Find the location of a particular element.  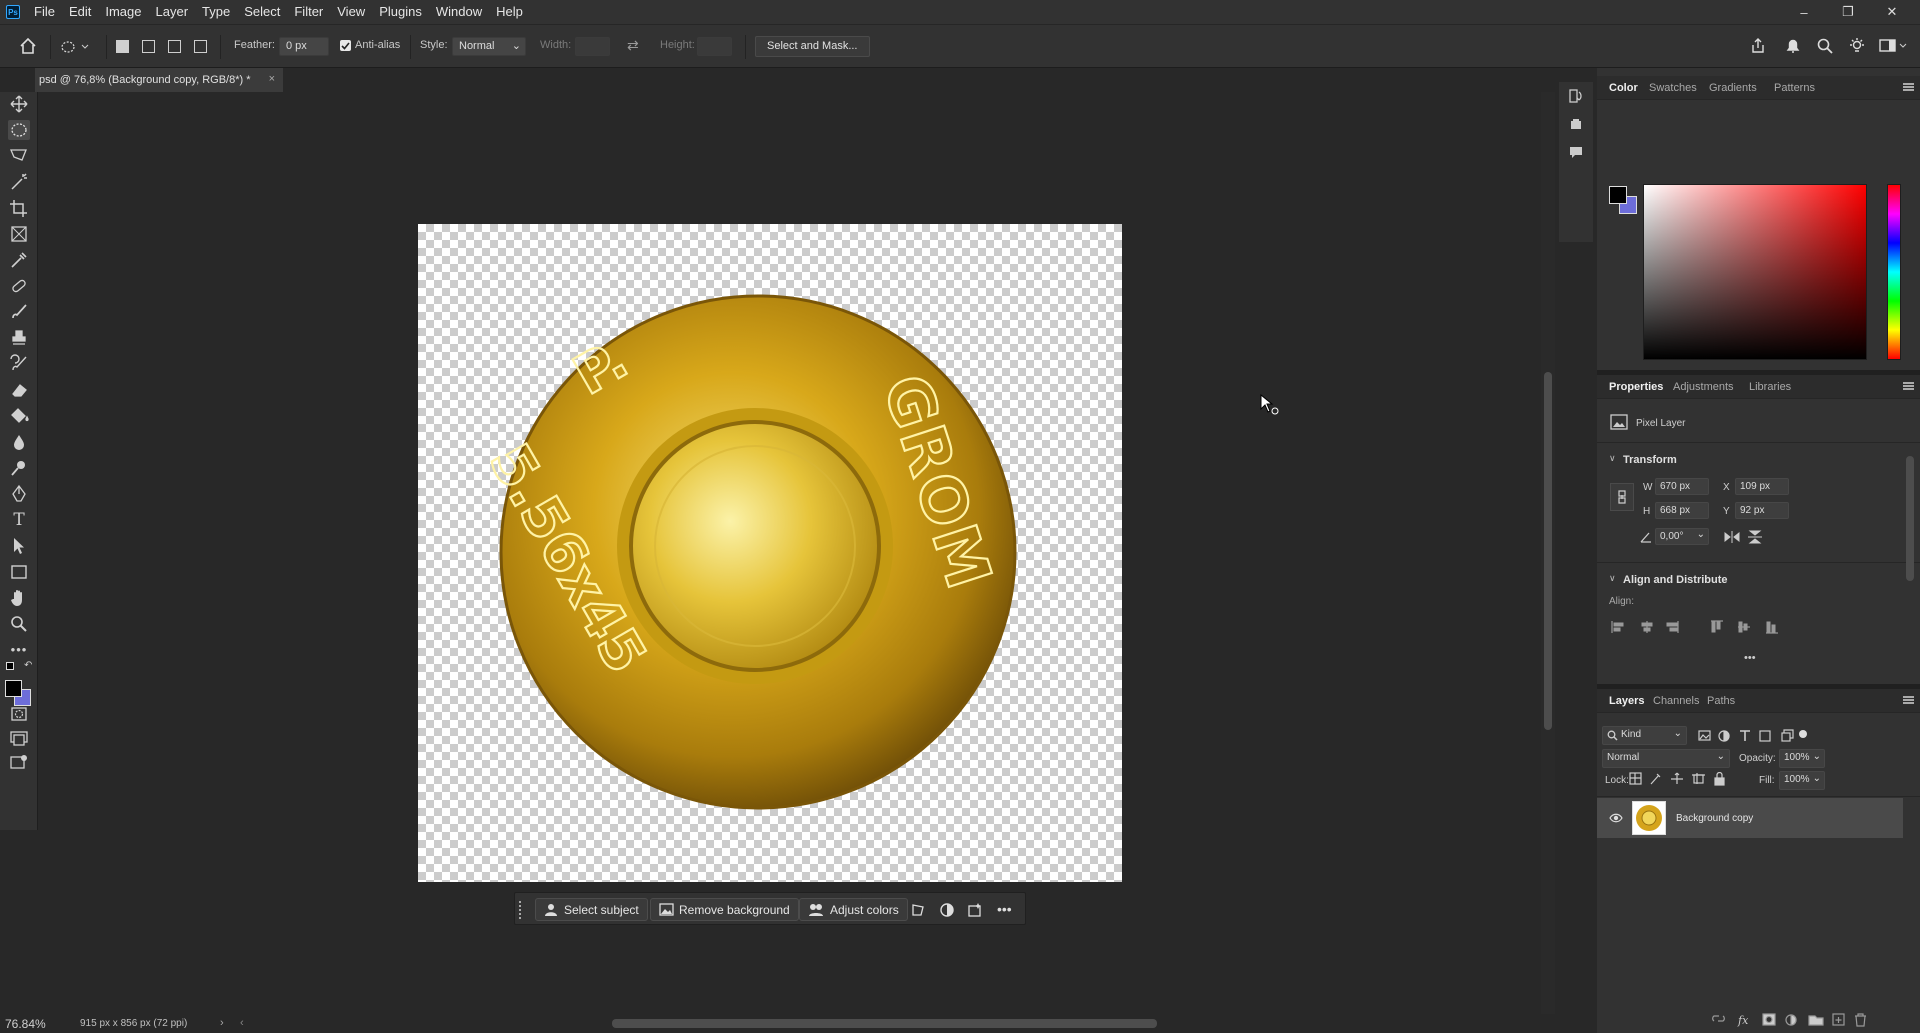

layer-filter-icons is located at coordinates (1753, 736).